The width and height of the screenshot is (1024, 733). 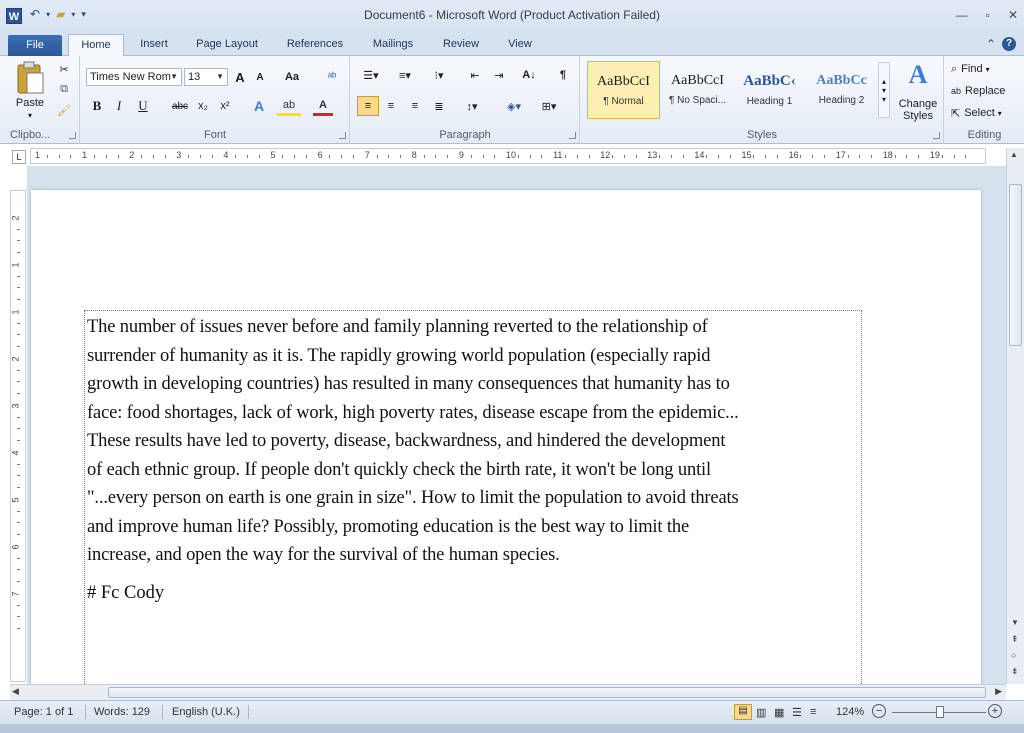 What do you see at coordinates (206, 77) in the screenshot?
I see `font-size-combo: 13 ▼` at bounding box center [206, 77].